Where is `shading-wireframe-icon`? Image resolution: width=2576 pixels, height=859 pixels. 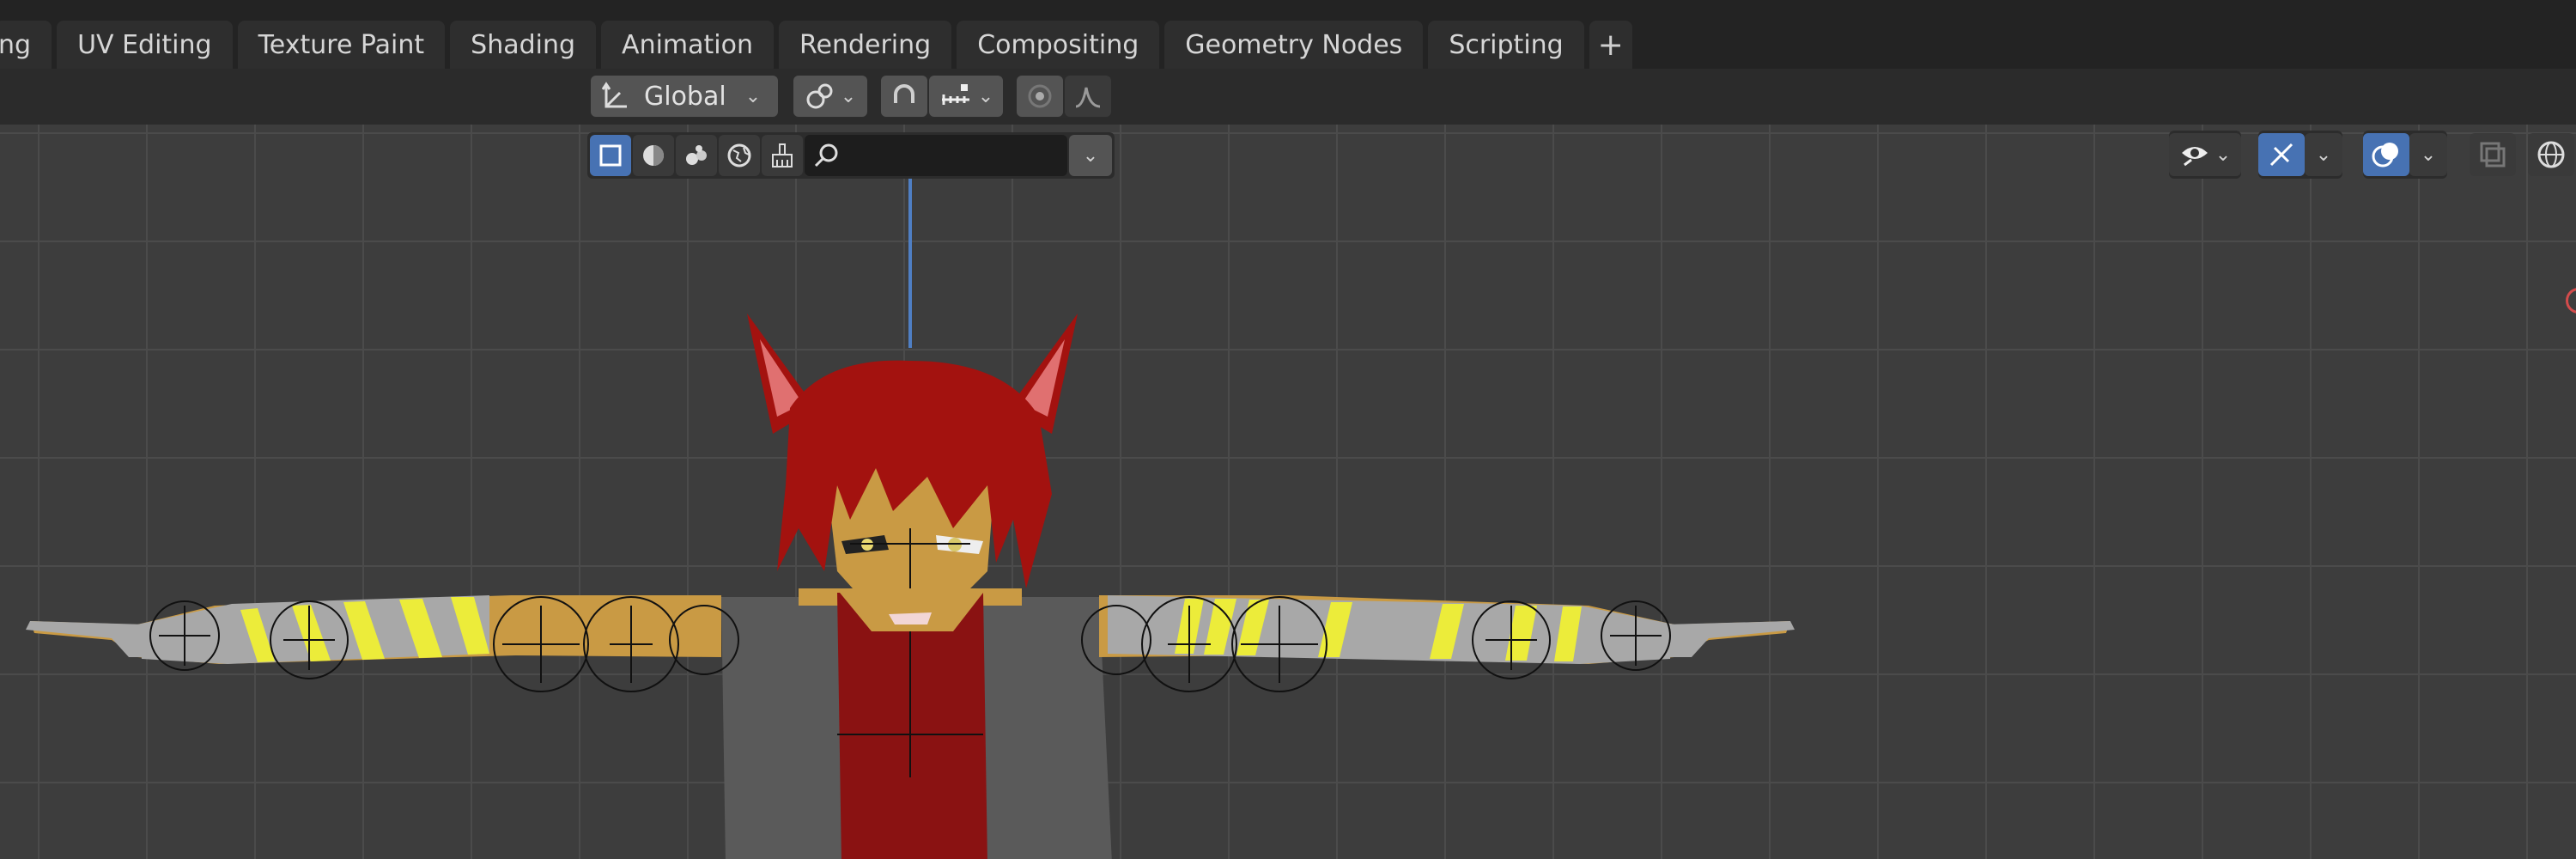
shading-wireframe-icon is located at coordinates (2551, 154).